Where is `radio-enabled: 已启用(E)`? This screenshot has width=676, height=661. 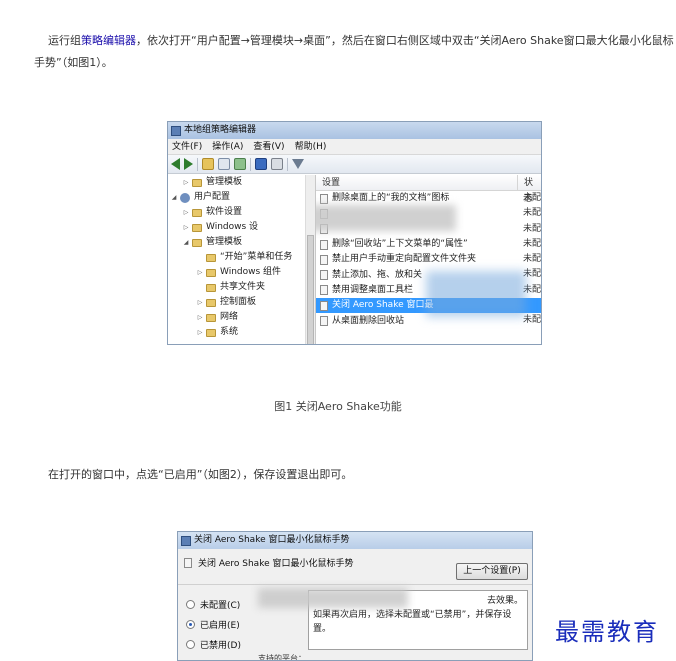
radio-enabled: 已启用(E) is located at coordinates (213, 624).